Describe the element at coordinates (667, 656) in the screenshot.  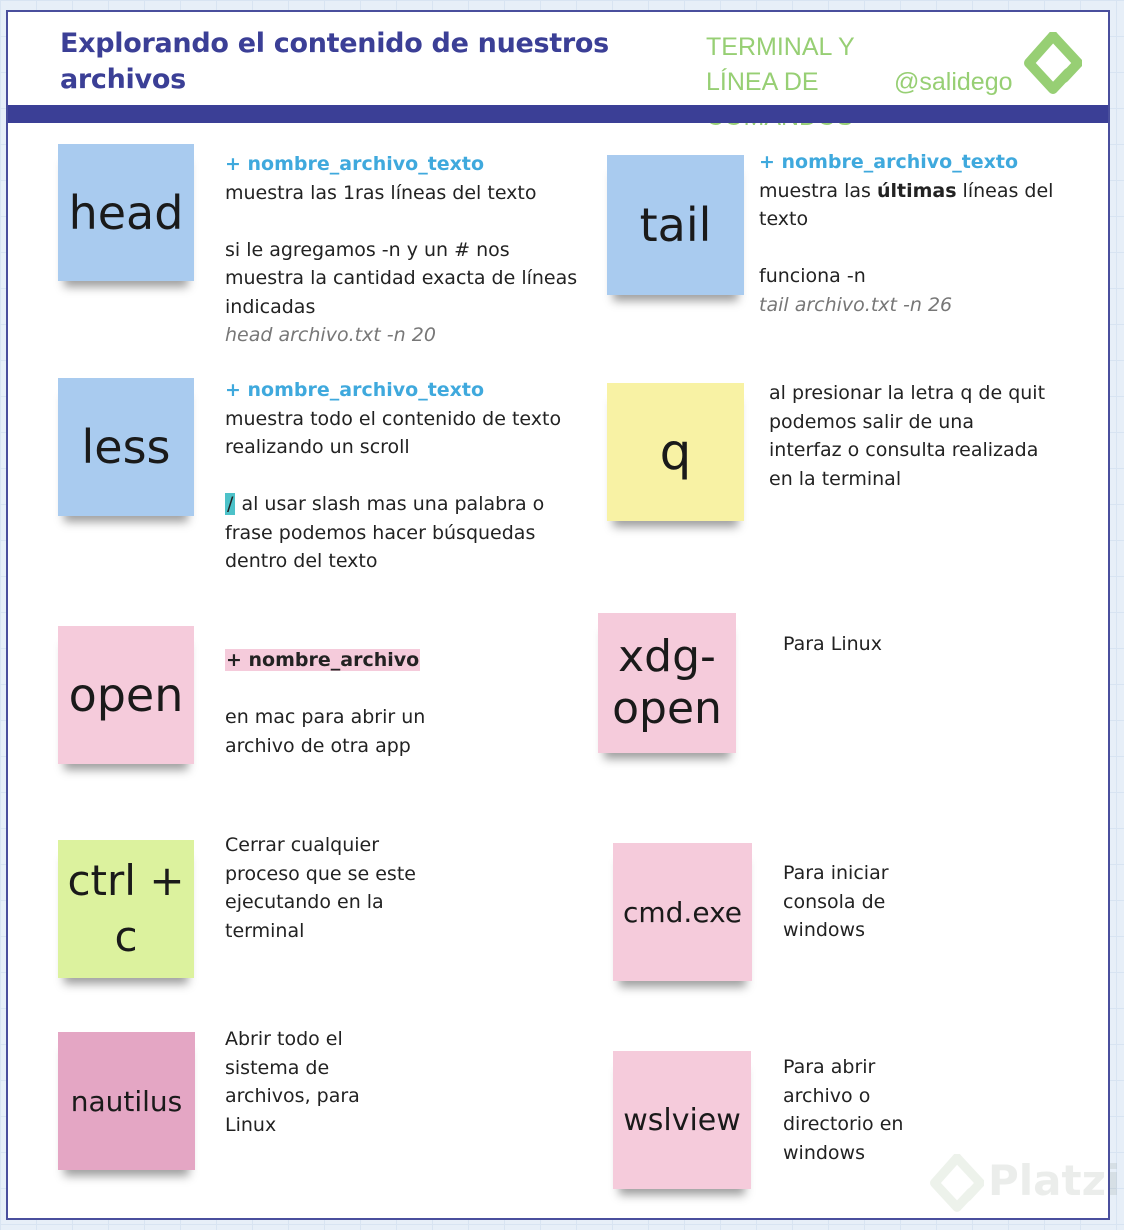
I see `note-label-line-1: xdg-` at that location.